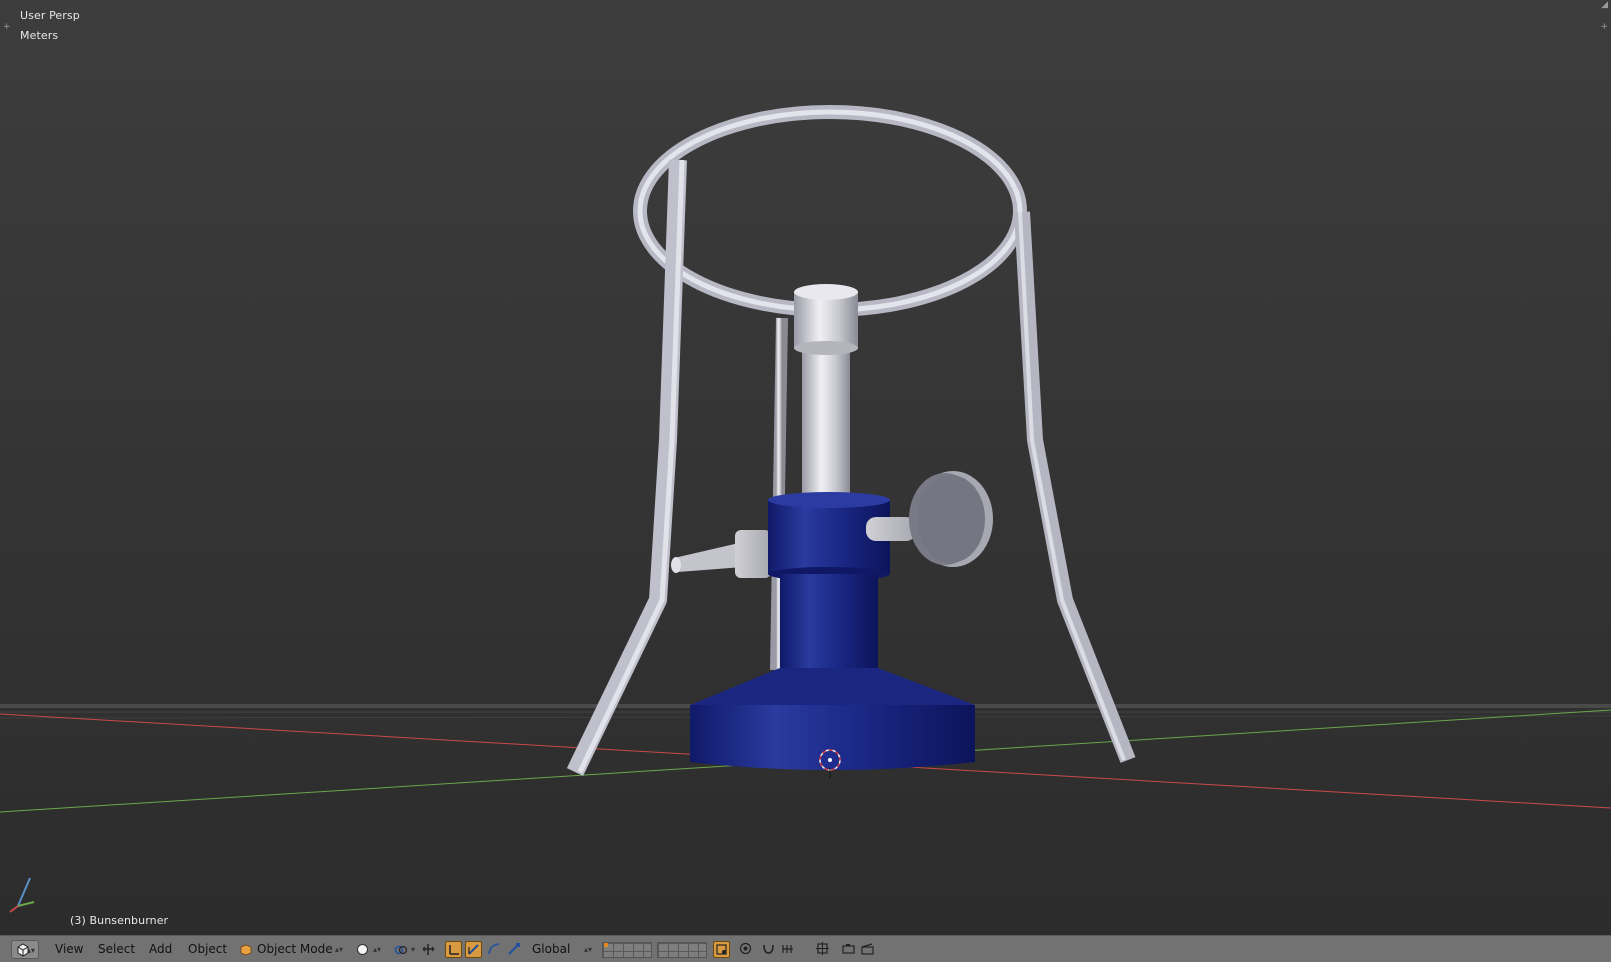 The width and height of the screenshot is (1611, 962). I want to click on editor-type-button: ▴▾, so click(25, 949).